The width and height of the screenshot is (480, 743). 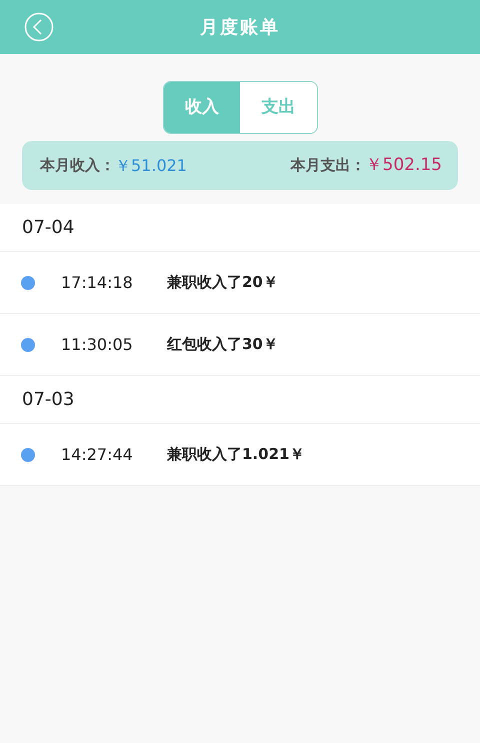 What do you see at coordinates (48, 228) in the screenshot?
I see `date-header: 07-04` at bounding box center [48, 228].